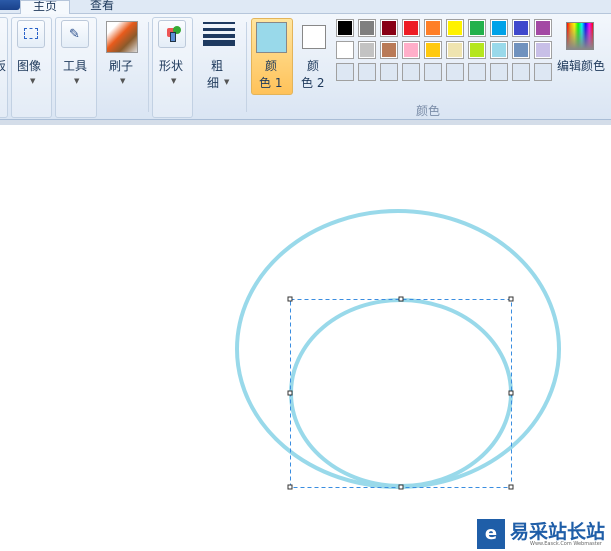  Describe the element at coordinates (271, 83) in the screenshot. I see `color1-label-2: 色 1` at that location.